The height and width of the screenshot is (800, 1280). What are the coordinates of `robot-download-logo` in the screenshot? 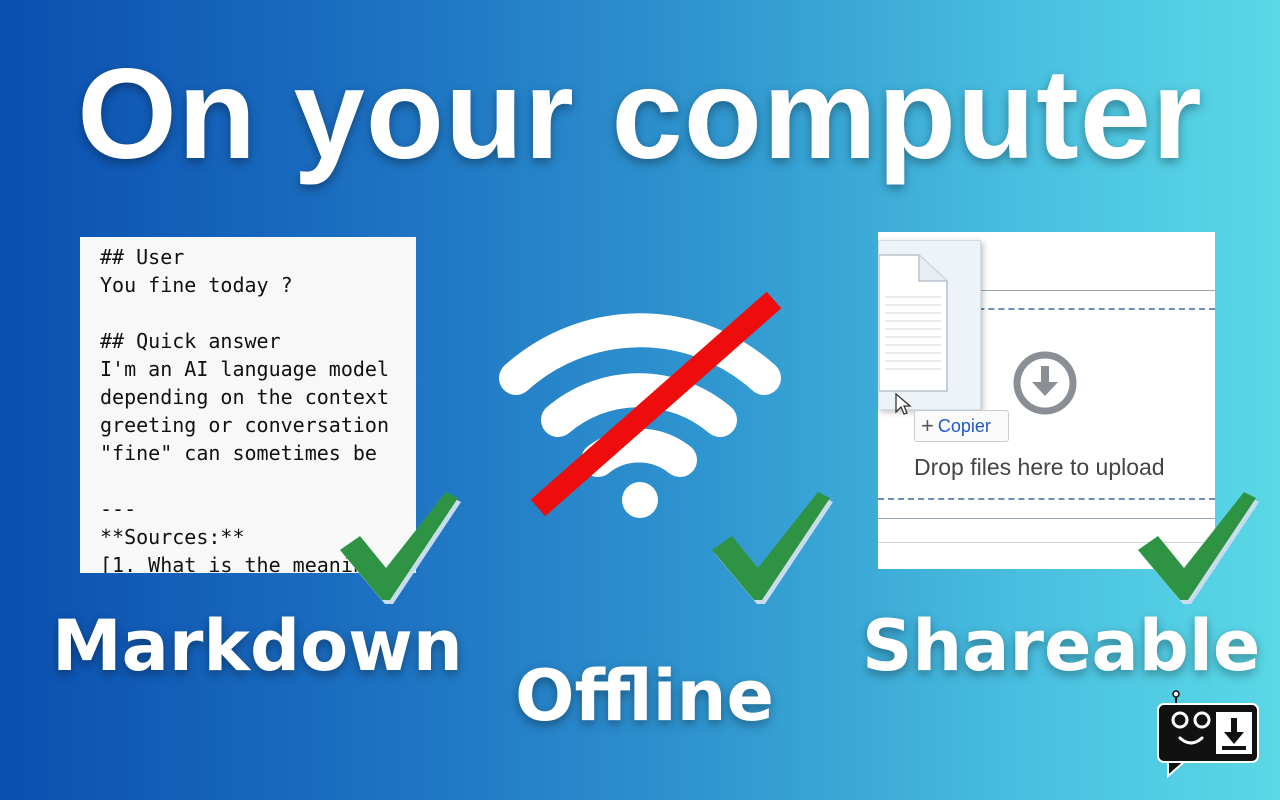 It's located at (1208, 734).